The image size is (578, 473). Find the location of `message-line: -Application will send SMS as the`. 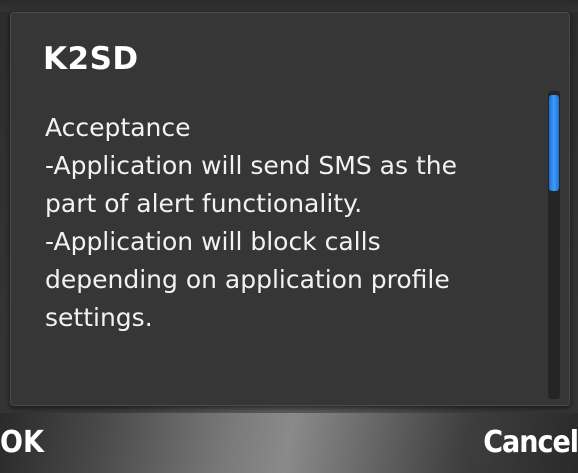

message-line: -Application will send SMS as the is located at coordinates (251, 165).